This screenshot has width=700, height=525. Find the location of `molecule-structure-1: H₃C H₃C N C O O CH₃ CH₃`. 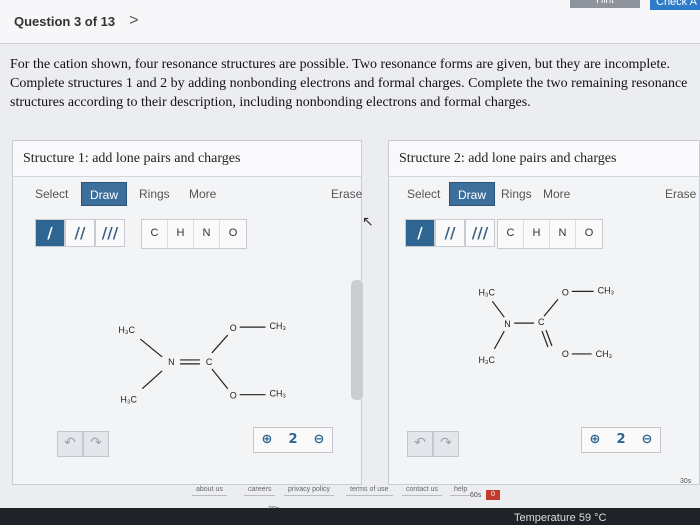

molecule-structure-1: H₃C H₃C N C O O CH₃ CH₃ is located at coordinates (202, 363).